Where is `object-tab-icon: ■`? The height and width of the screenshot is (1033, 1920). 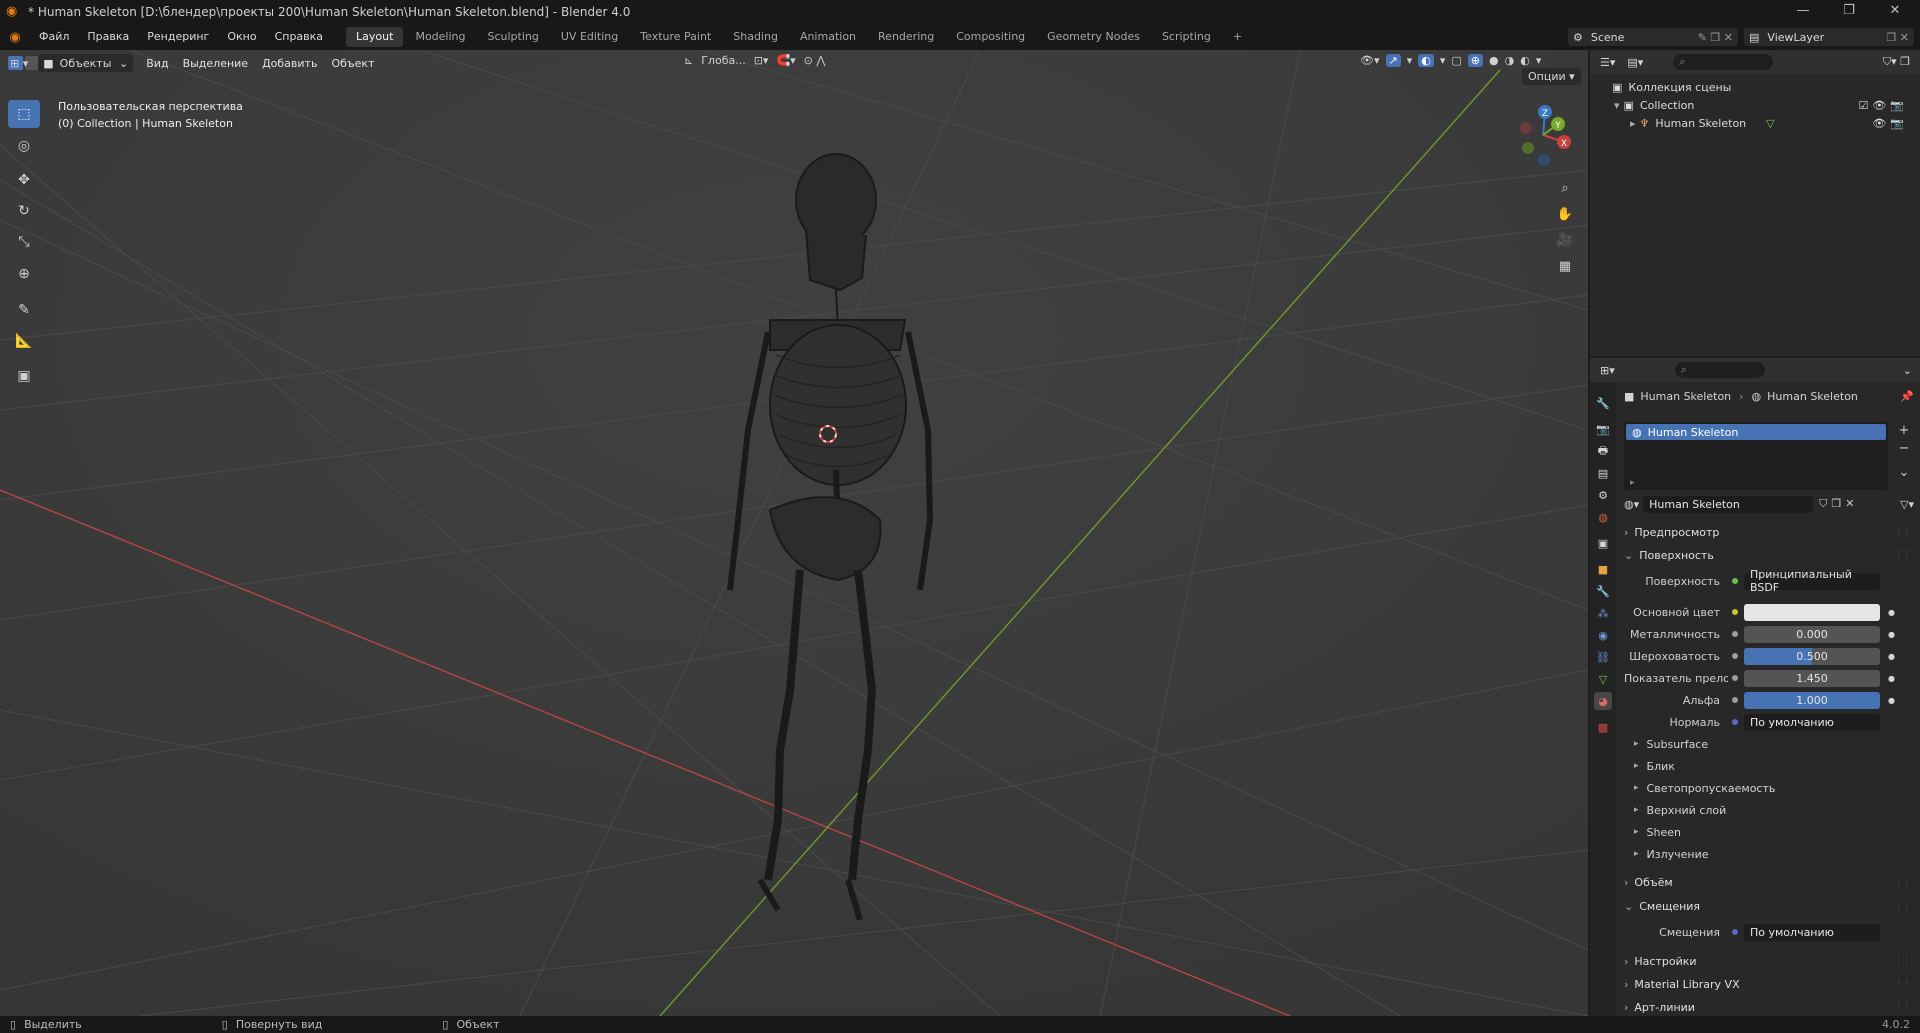
object-tab-icon: ■ is located at coordinates (1603, 569).